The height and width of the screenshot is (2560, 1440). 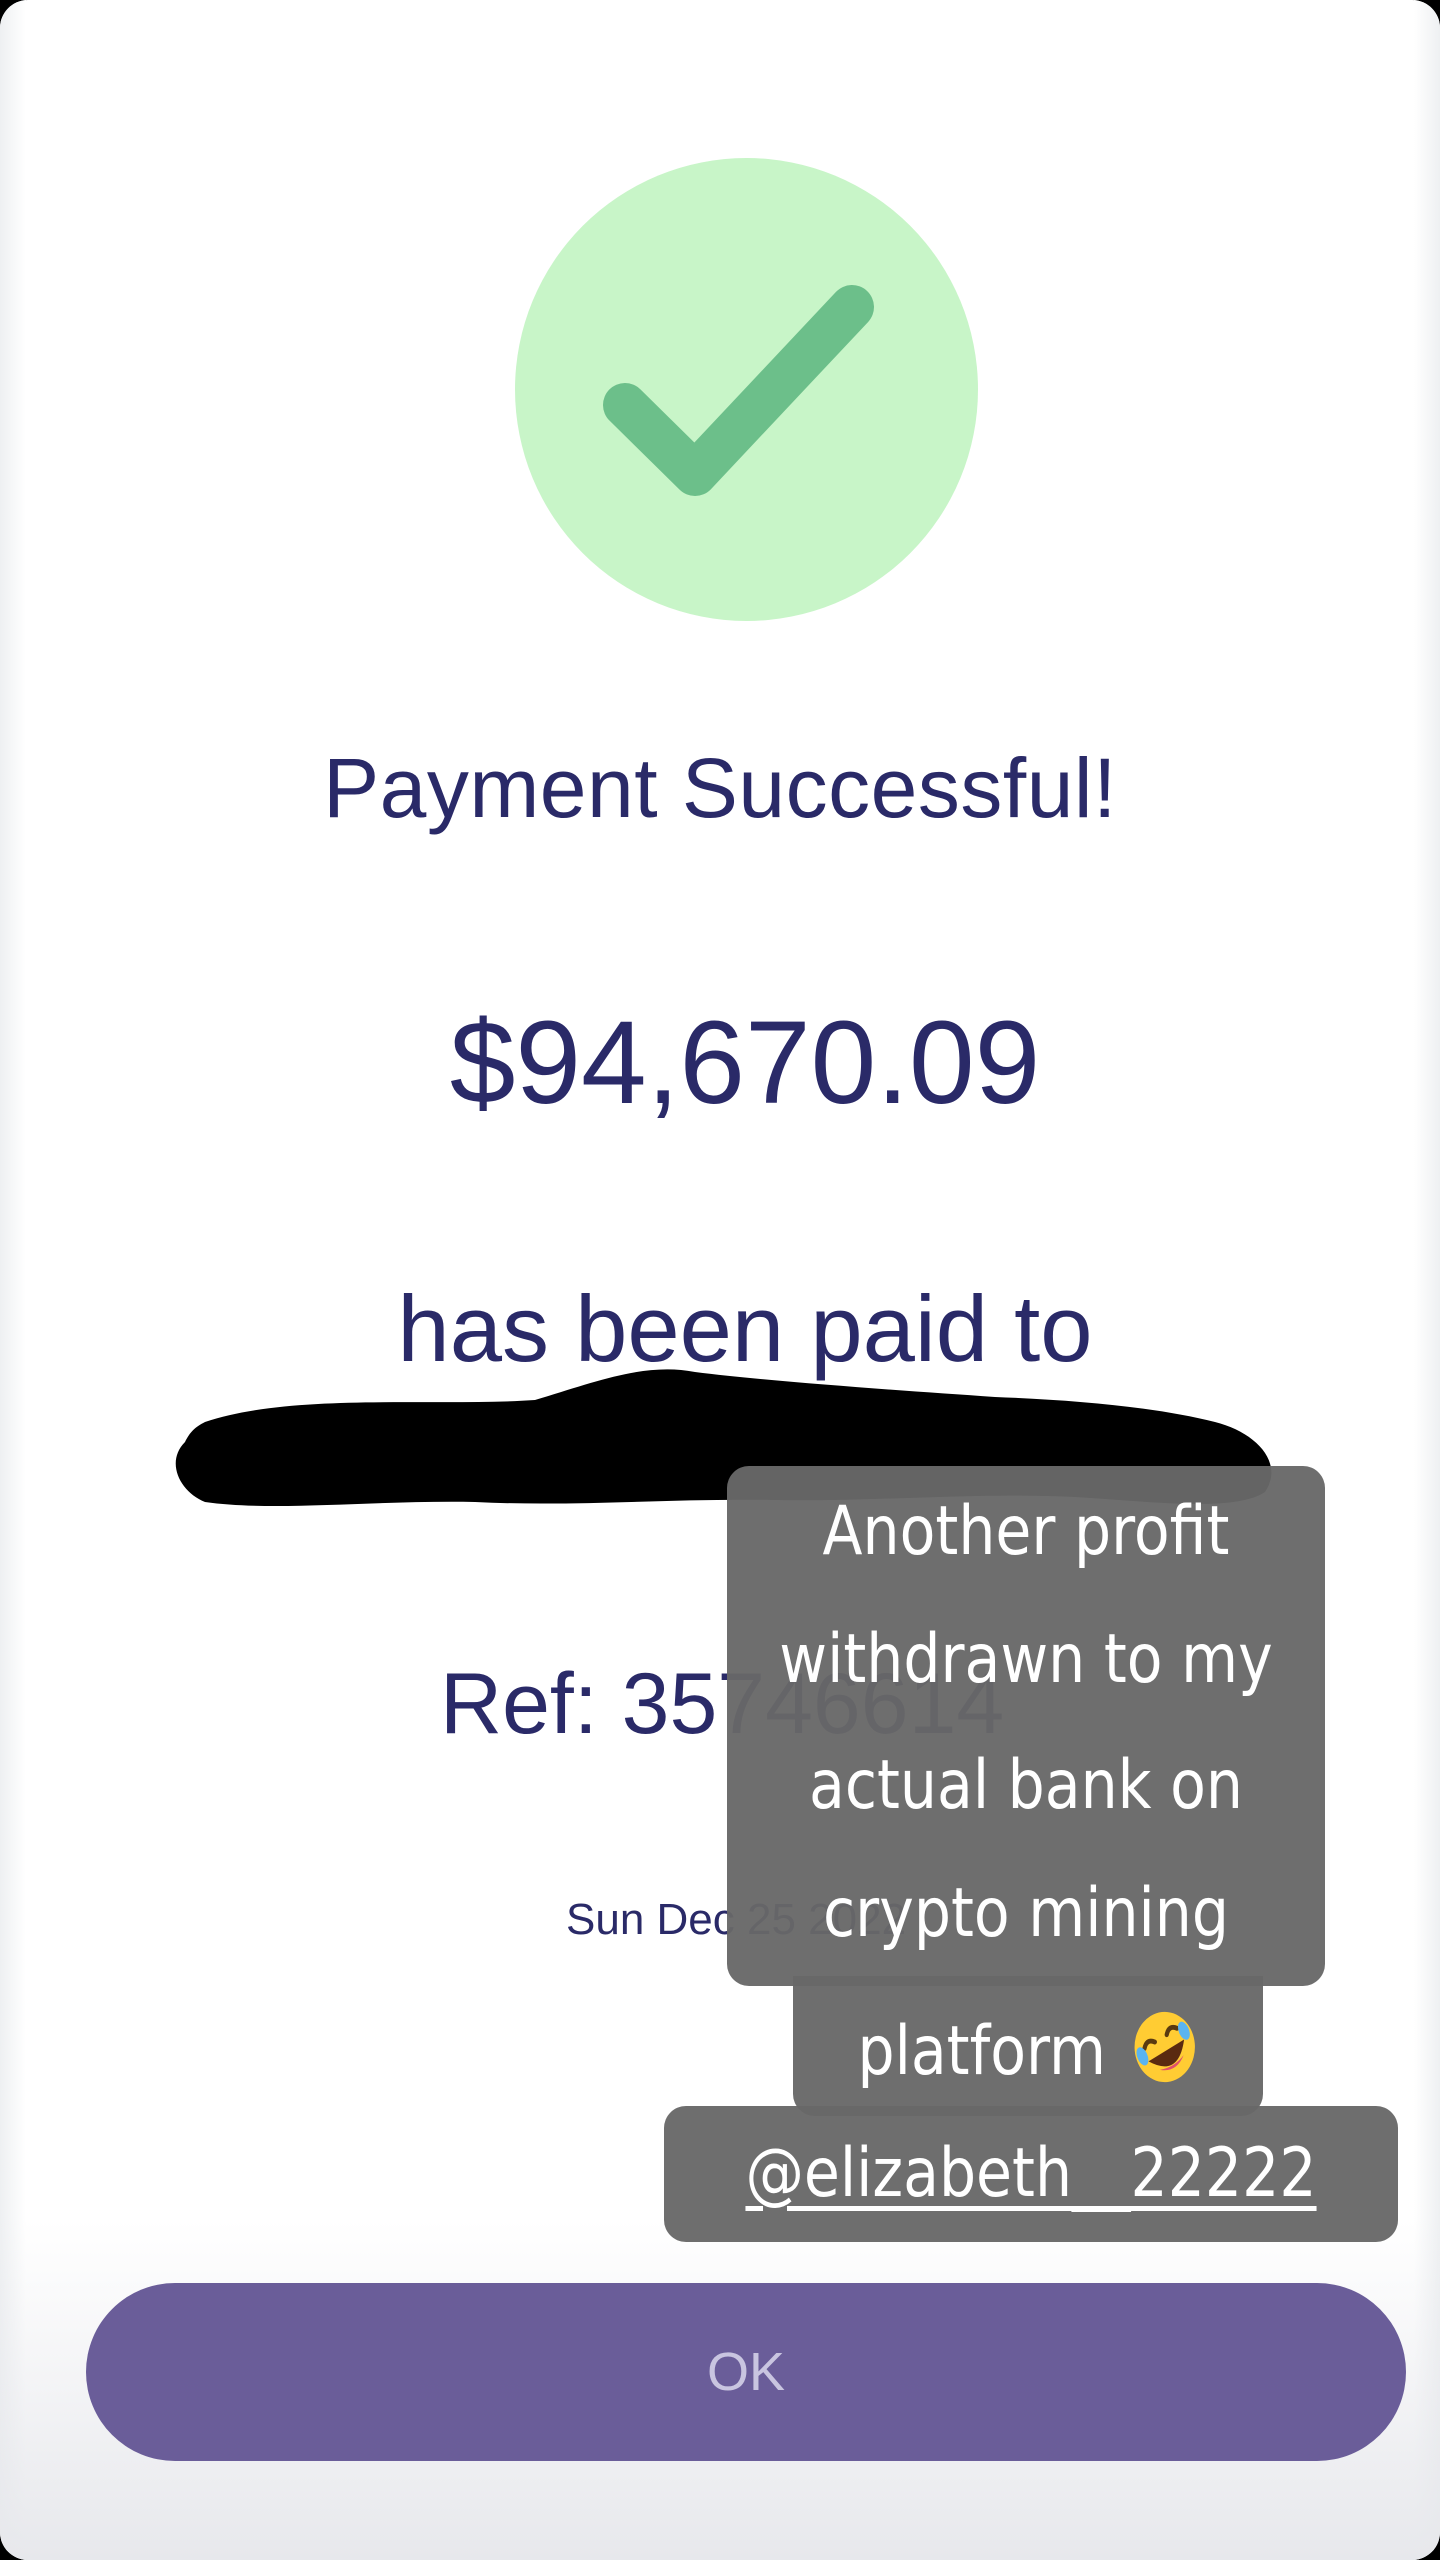 I want to click on caption-line: Another profit, so click(x=1026, y=1531).